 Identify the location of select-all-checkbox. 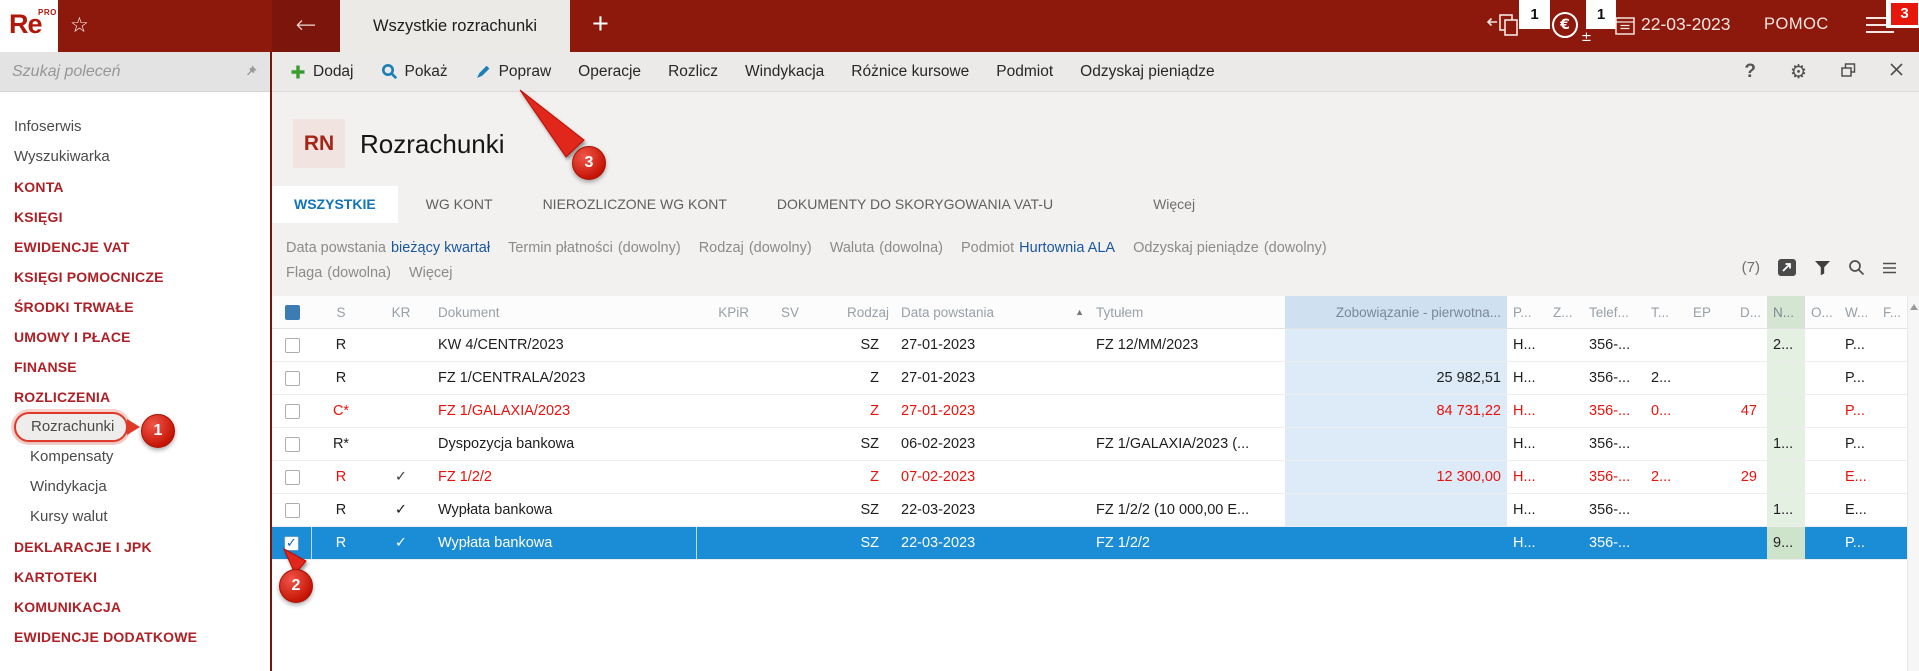
(292, 312).